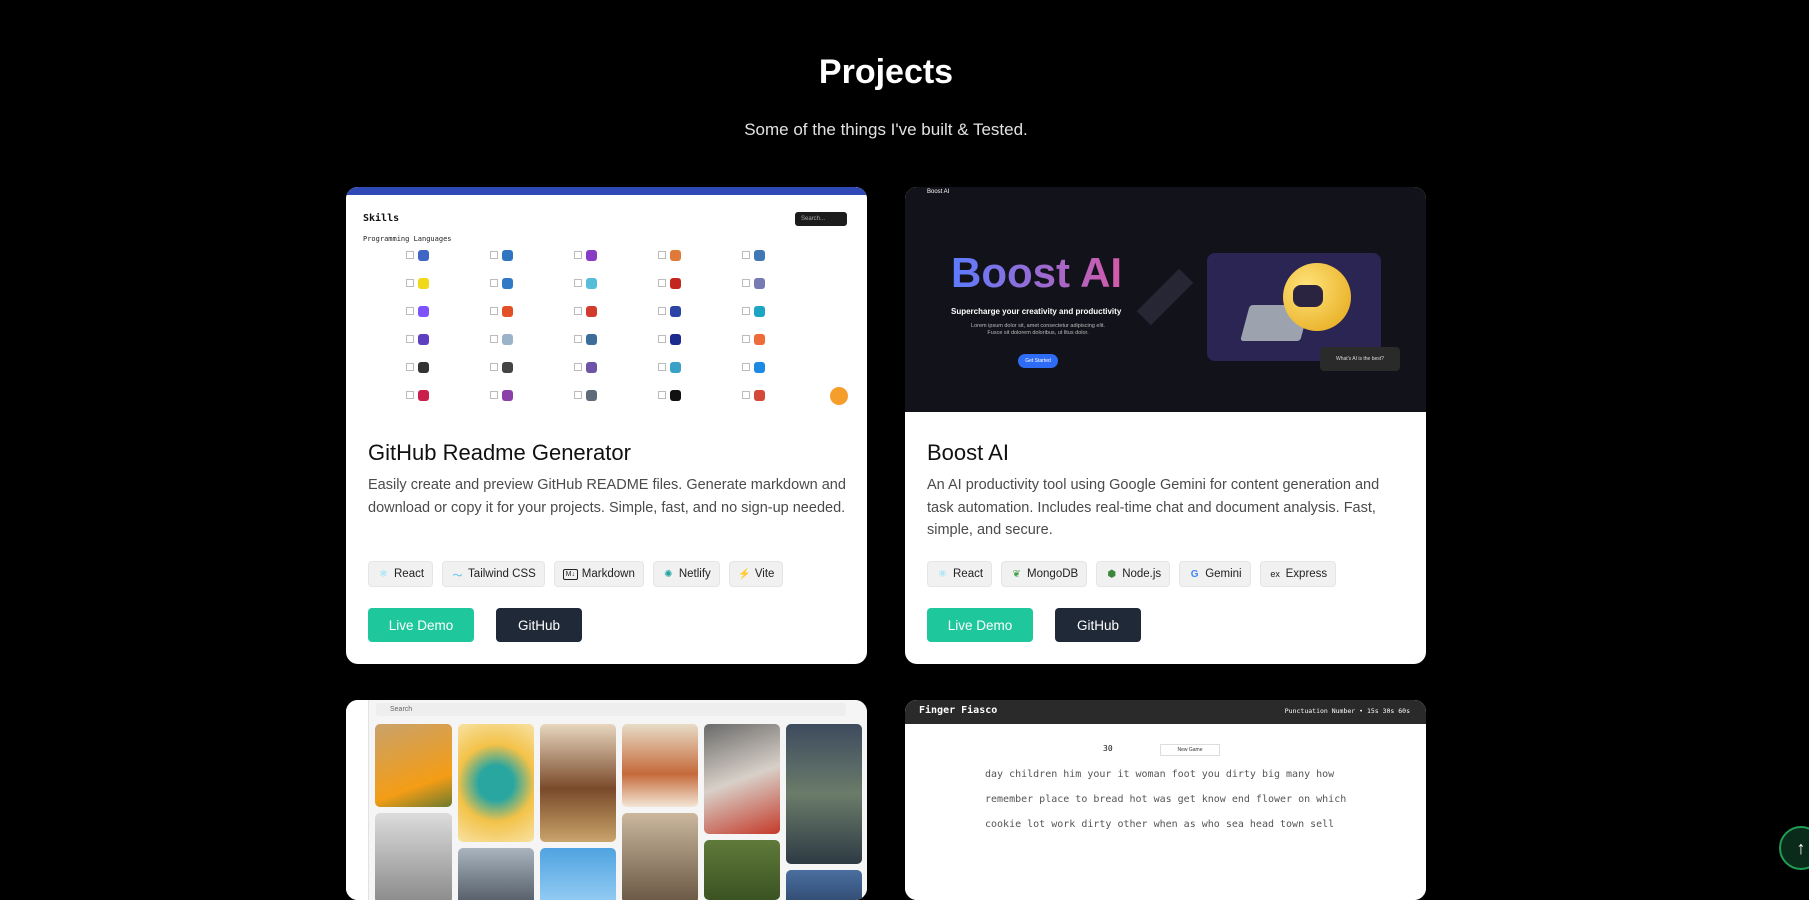  What do you see at coordinates (1215, 574) in the screenshot?
I see `tag-gemini: G Gemini` at bounding box center [1215, 574].